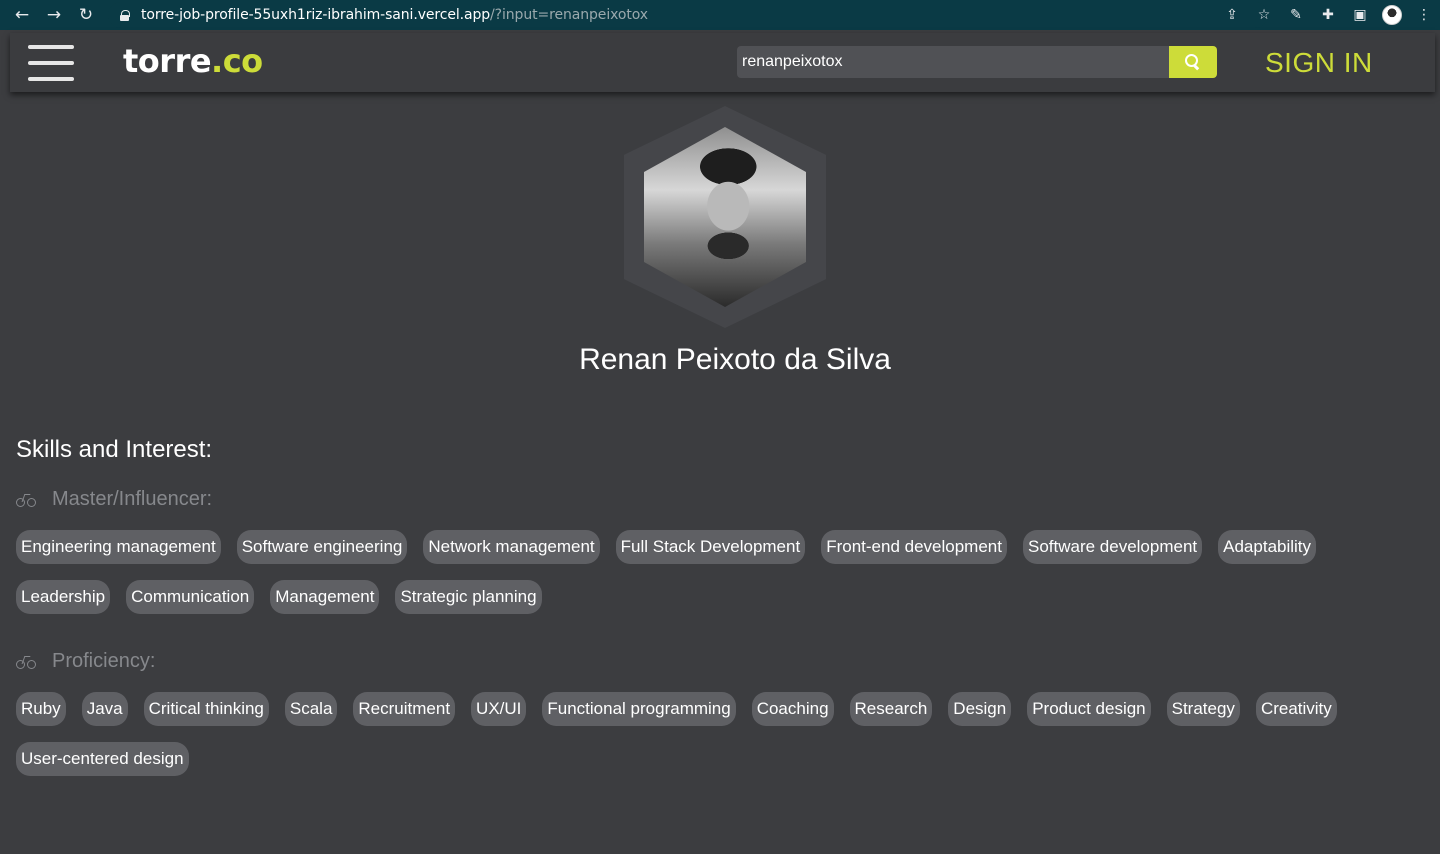 Image resolution: width=1440 pixels, height=854 pixels. Describe the element at coordinates (22, 15) in the screenshot. I see `back-arrow-icon: ←` at that location.